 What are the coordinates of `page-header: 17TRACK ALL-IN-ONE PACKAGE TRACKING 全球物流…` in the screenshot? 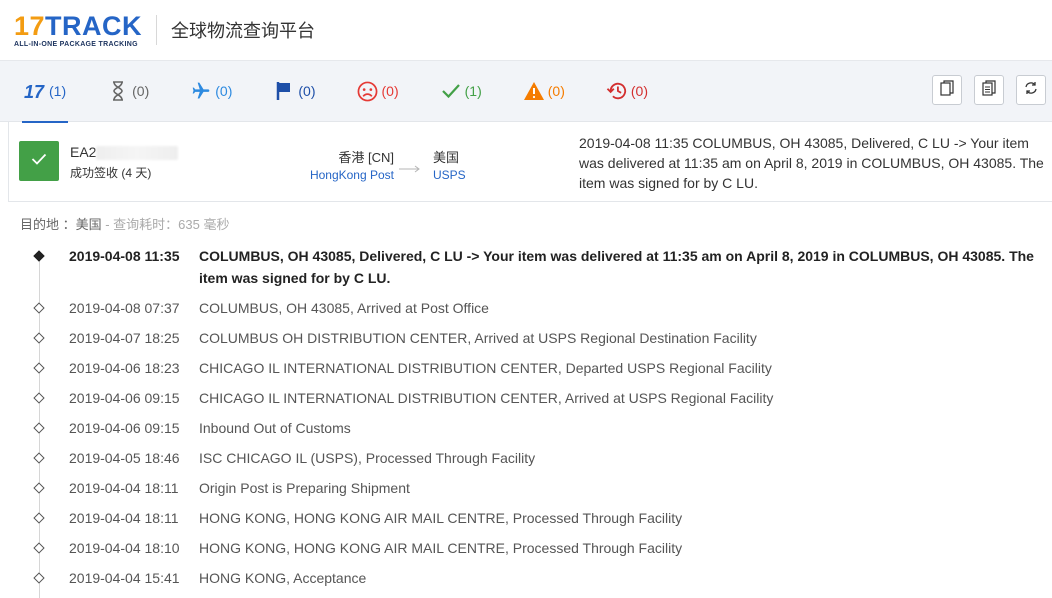 It's located at (526, 30).